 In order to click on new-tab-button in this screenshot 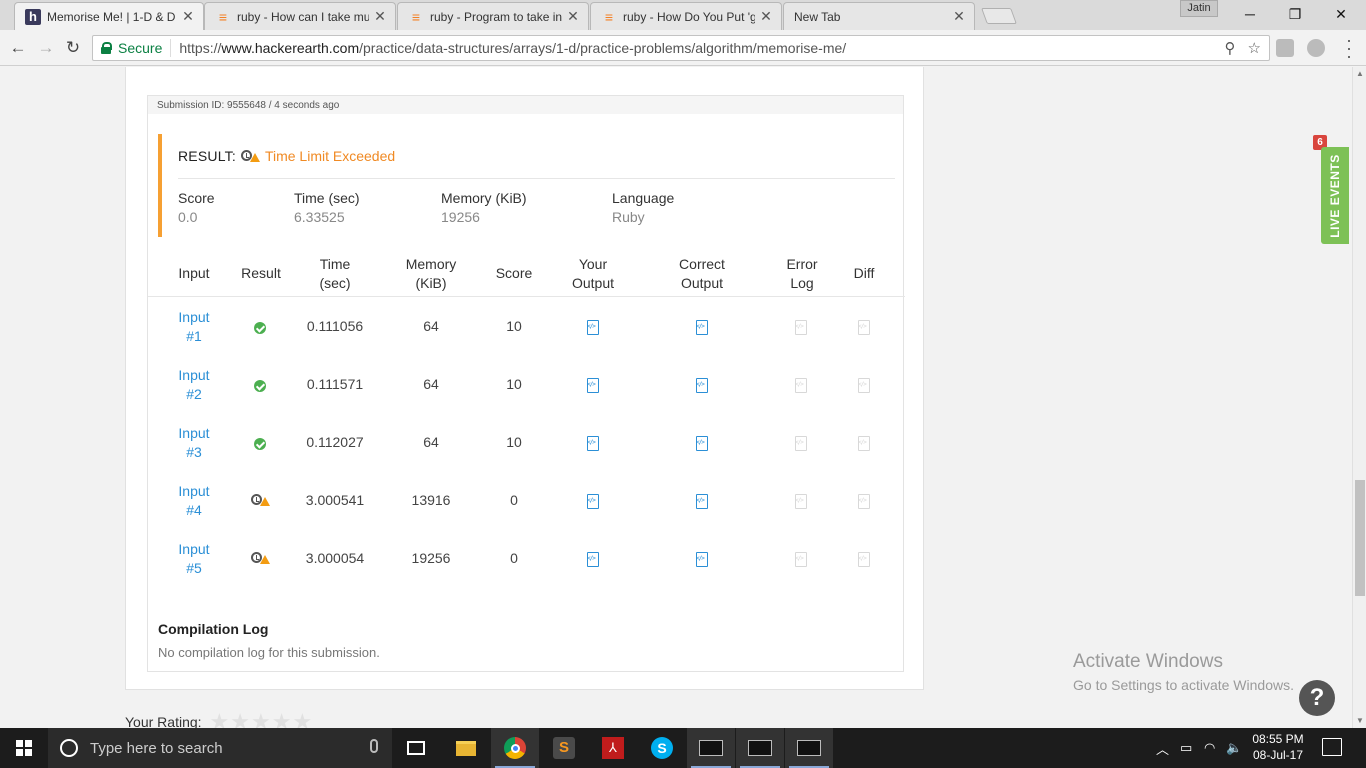, I will do `click(999, 16)`.